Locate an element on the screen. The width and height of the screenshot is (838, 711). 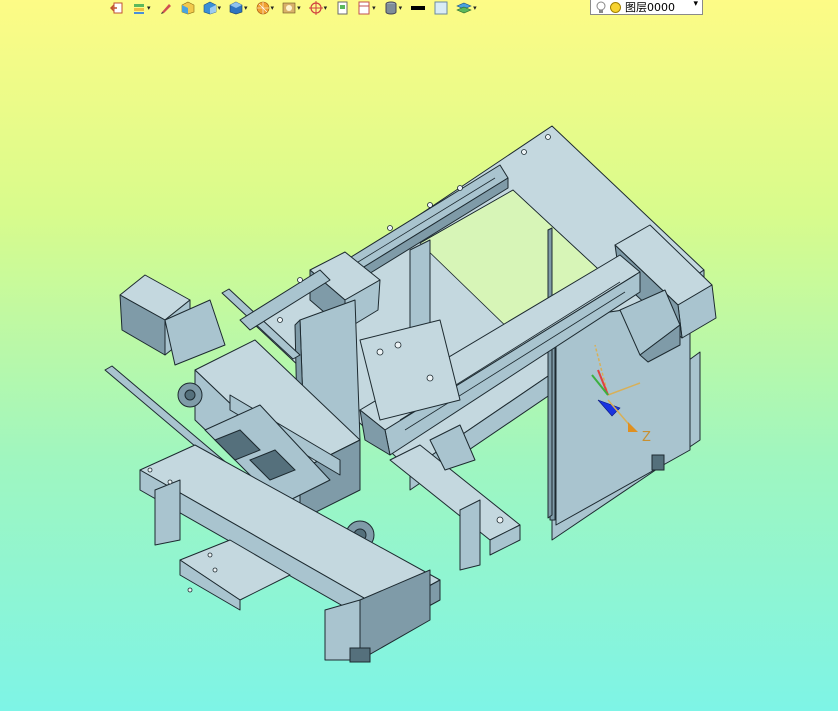
cube-yellow-icon is located at coordinates (187, 8).